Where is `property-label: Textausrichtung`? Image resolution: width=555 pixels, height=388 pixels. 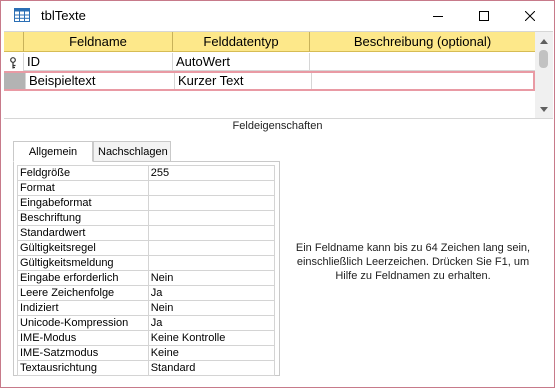 property-label: Textausrichtung is located at coordinates (83, 368).